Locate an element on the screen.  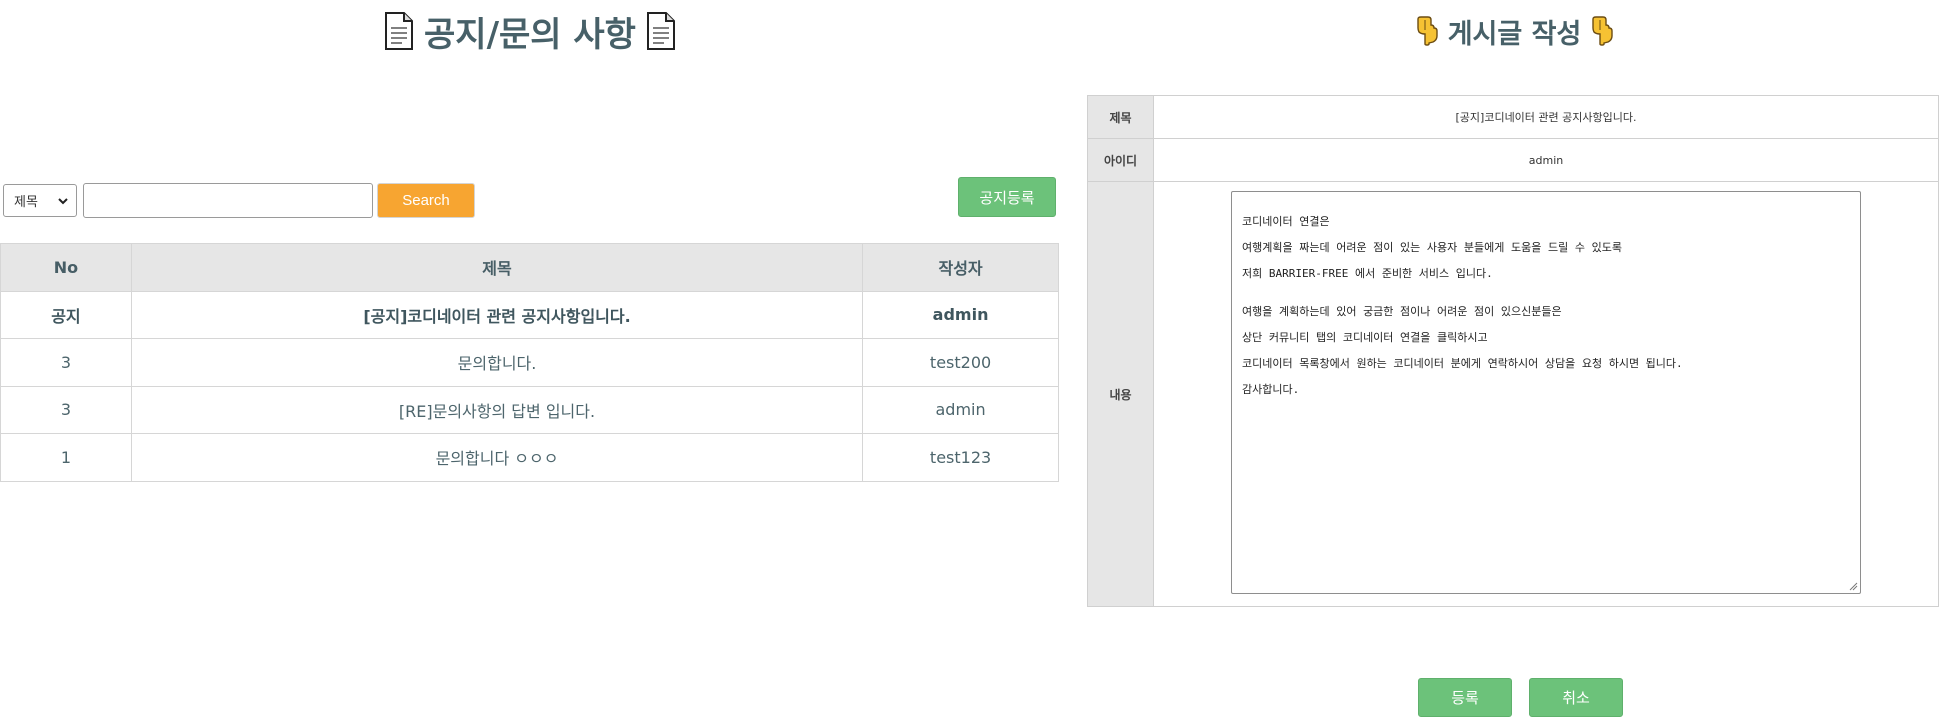
search-input is located at coordinates (228, 200).